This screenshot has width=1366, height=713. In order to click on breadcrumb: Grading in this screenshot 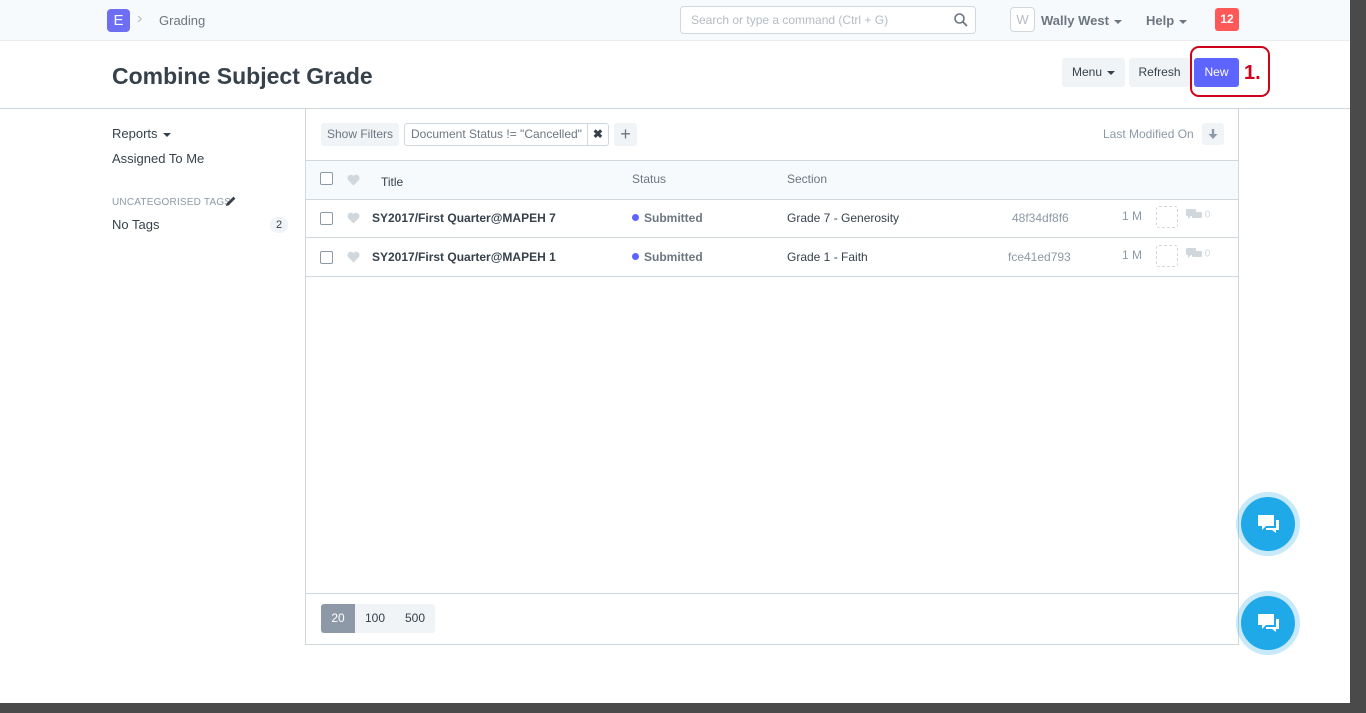, I will do `click(182, 20)`.